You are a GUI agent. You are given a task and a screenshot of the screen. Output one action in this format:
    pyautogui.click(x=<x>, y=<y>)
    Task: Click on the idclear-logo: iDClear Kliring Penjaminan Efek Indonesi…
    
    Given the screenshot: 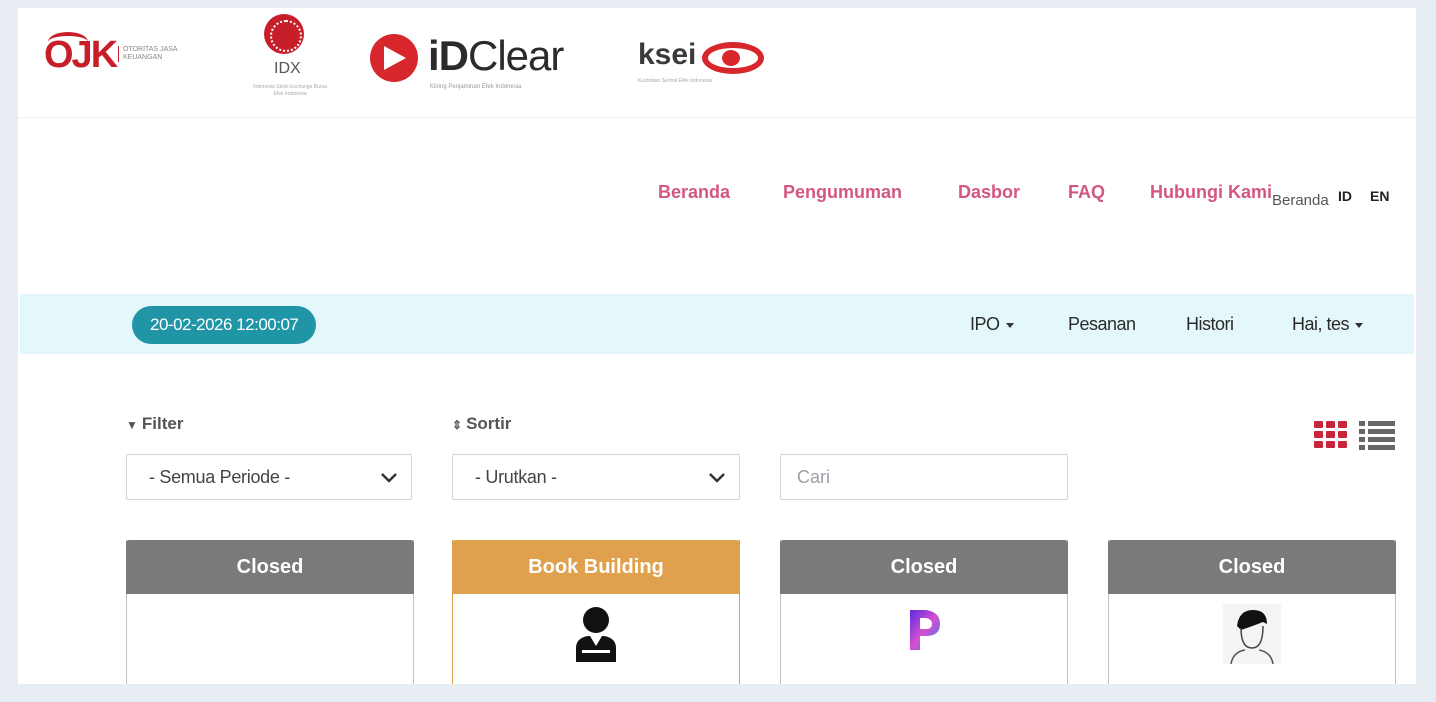 What is the action you would take?
    pyautogui.click(x=485, y=63)
    